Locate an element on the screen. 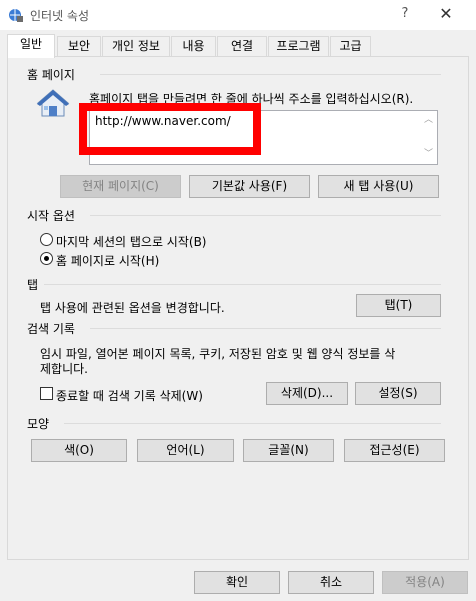 The width and height of the screenshot is (476, 601). appearance-divider is located at coordinates (252, 423).